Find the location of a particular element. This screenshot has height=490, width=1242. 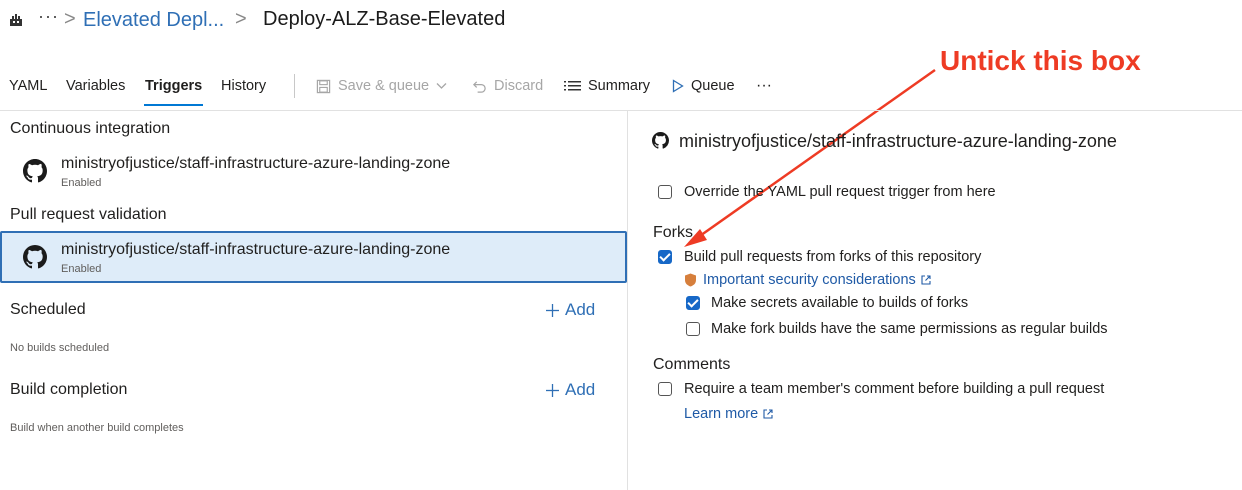

security-considerations-link: Important security considerations is located at coordinates (817, 280).